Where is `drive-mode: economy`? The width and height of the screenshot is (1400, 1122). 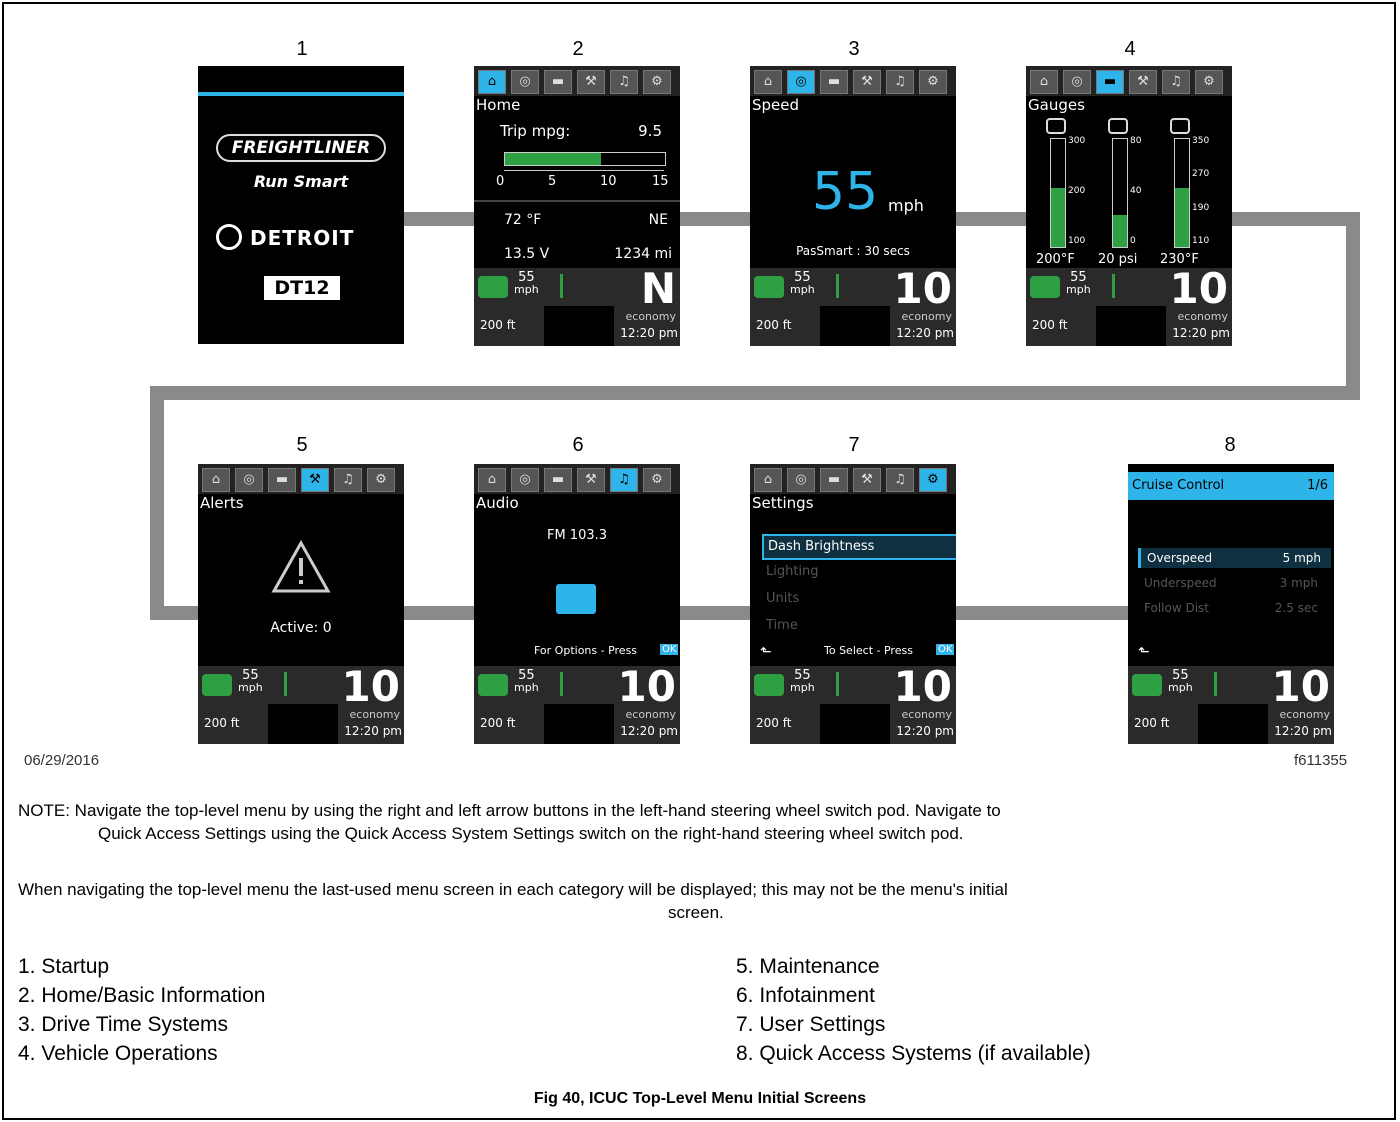
drive-mode: economy is located at coordinates (650, 714).